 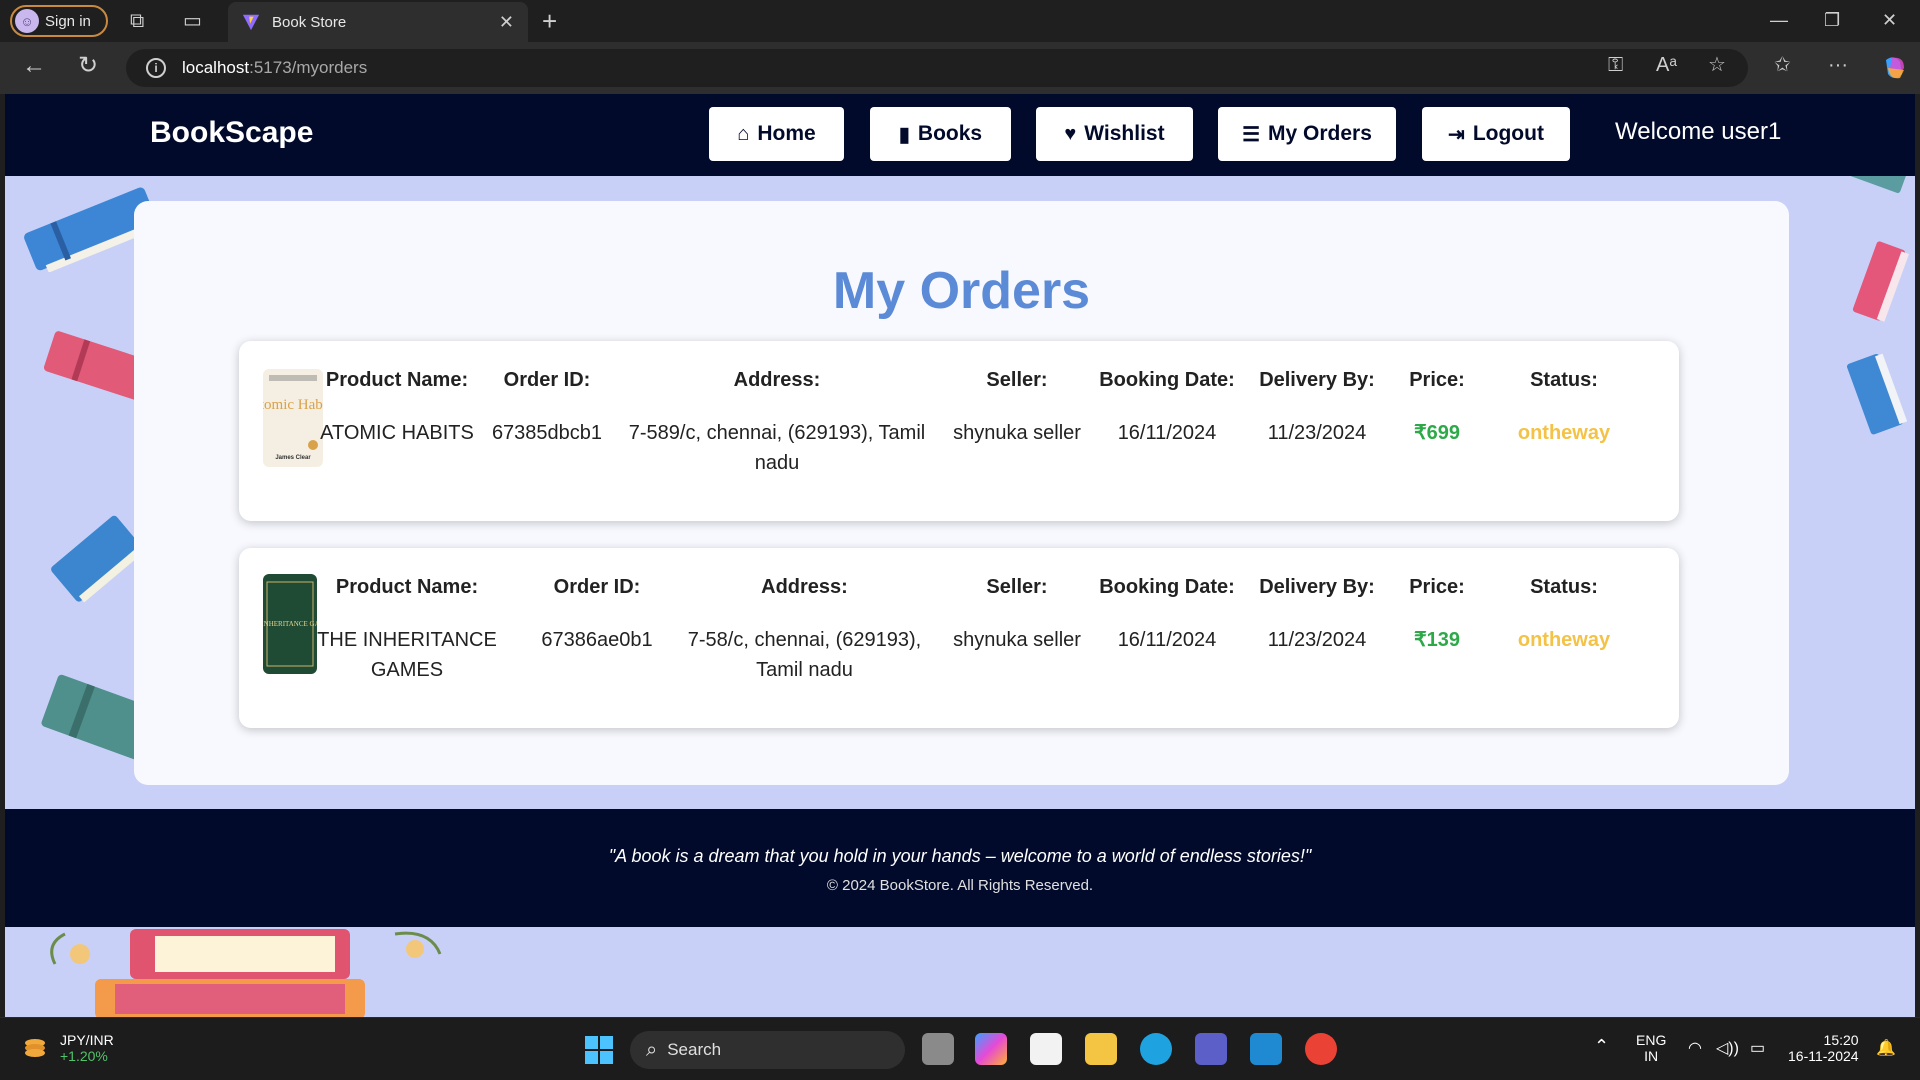 What do you see at coordinates (1894, 68) in the screenshot?
I see `copilot-icon` at bounding box center [1894, 68].